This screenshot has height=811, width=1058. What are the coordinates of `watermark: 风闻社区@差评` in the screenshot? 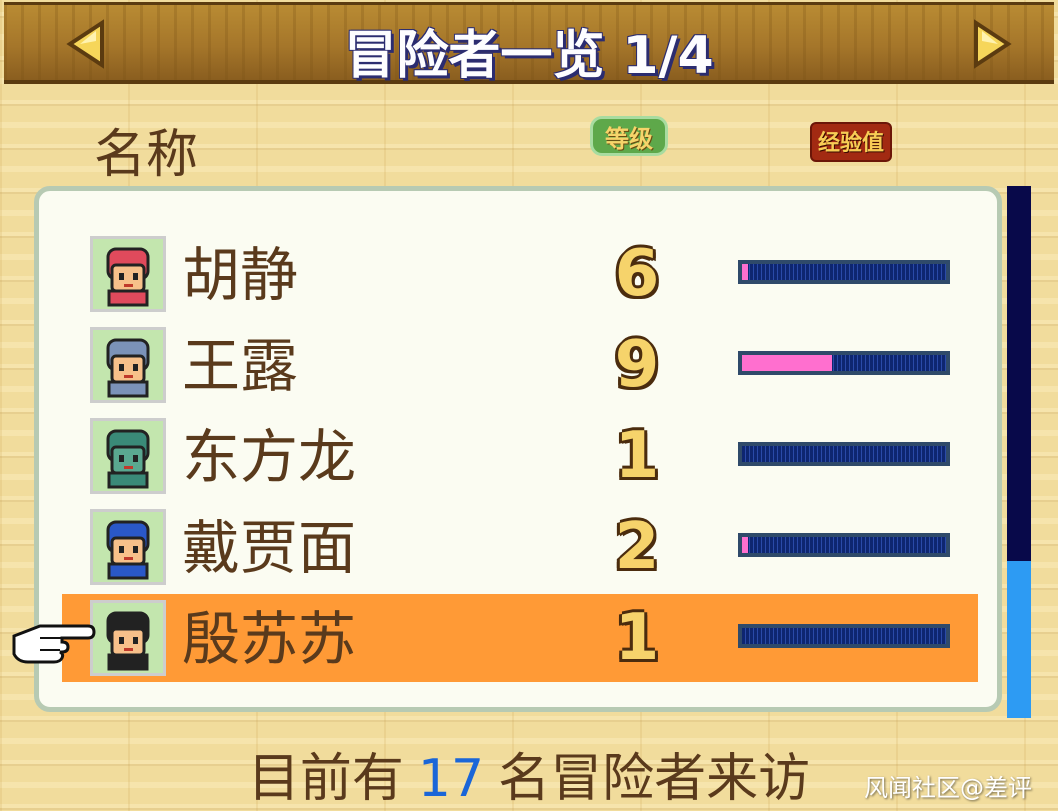 It's located at (948, 788).